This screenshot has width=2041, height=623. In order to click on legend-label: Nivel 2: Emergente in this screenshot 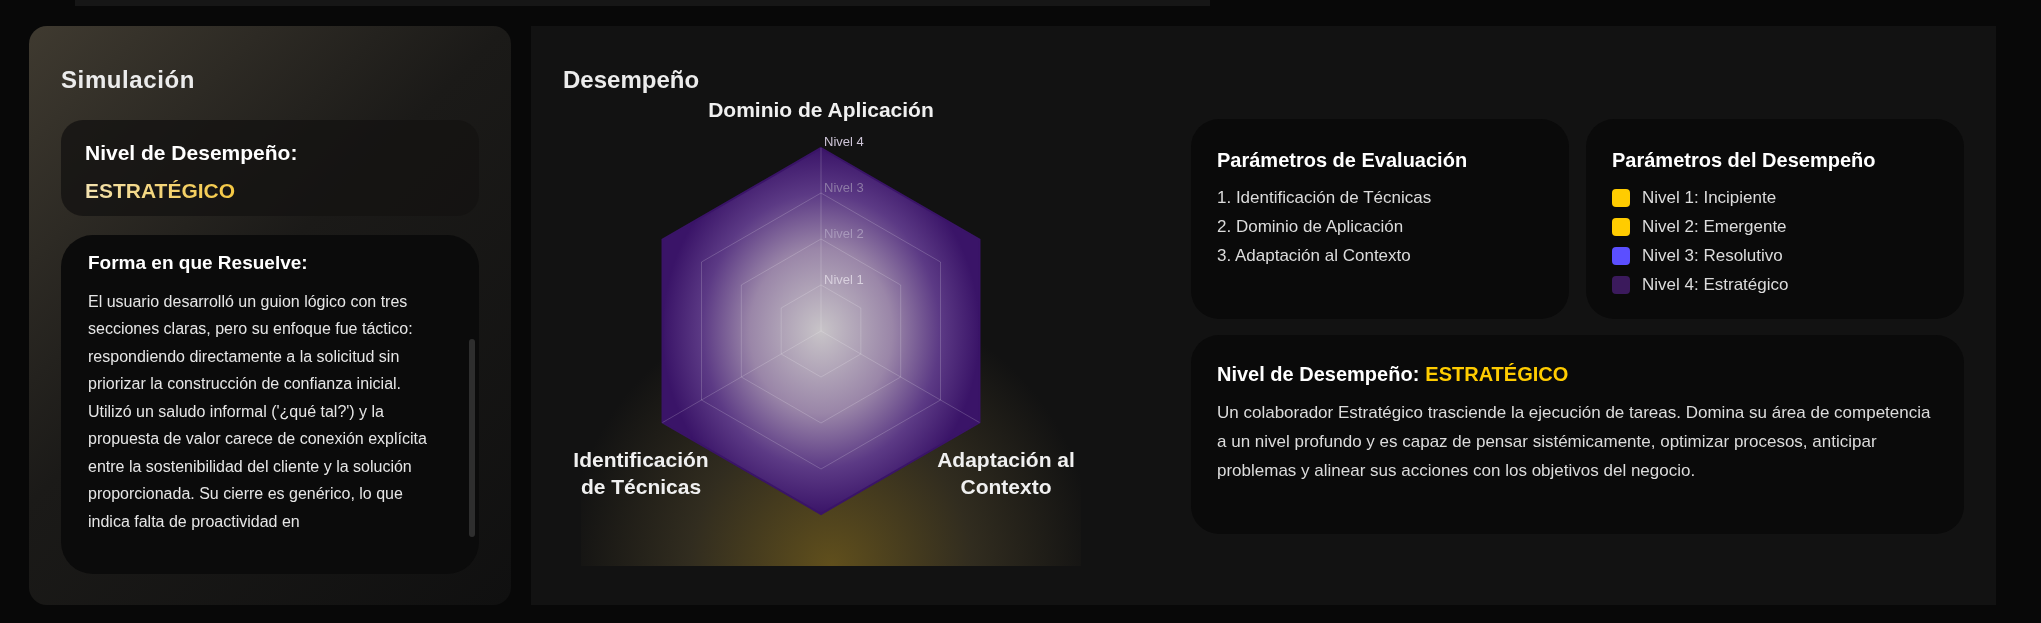, I will do `click(1714, 226)`.